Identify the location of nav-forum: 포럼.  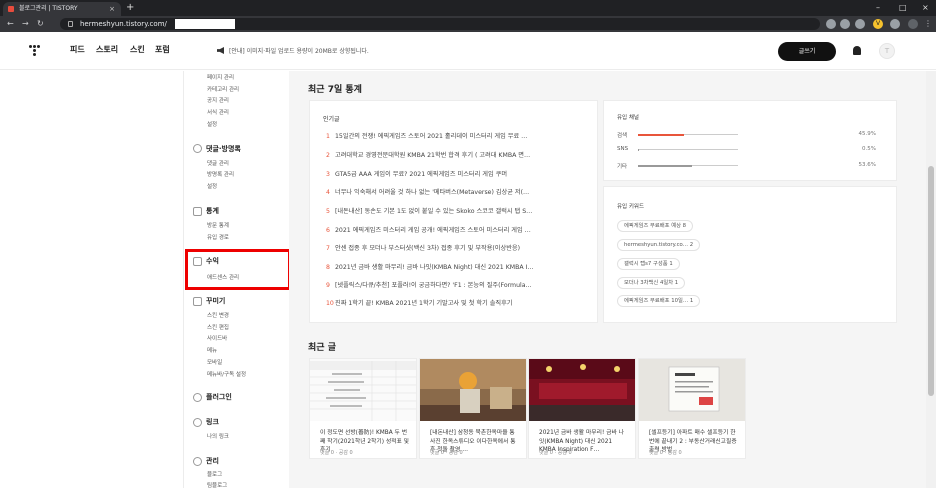
(162, 49).